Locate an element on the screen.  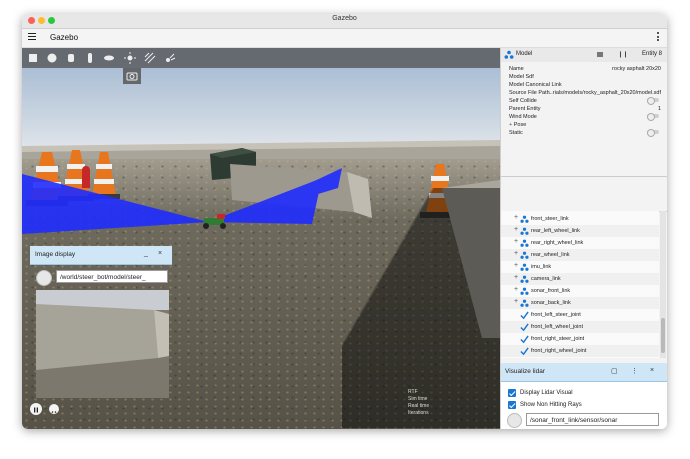
tree-row: + camera_link is located at coordinates (580, 279).